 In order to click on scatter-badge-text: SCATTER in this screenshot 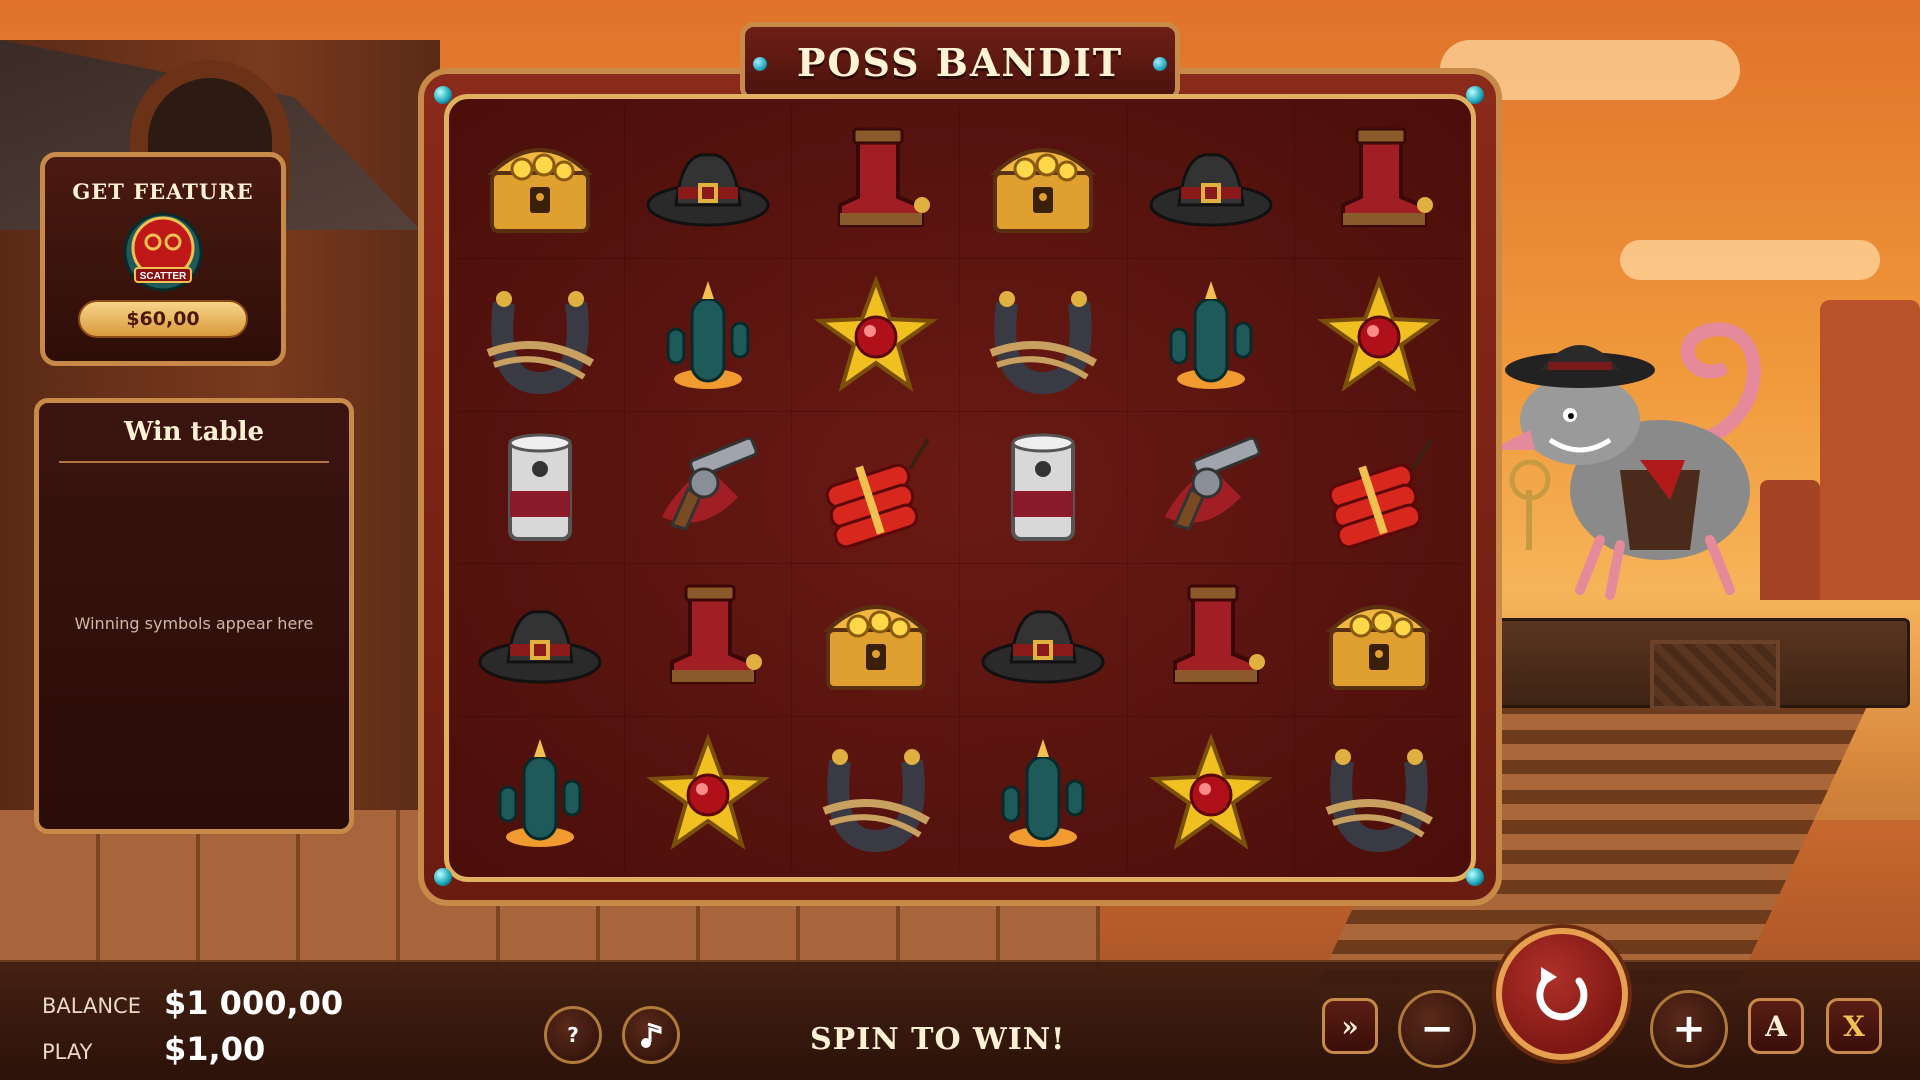, I will do `click(163, 276)`.